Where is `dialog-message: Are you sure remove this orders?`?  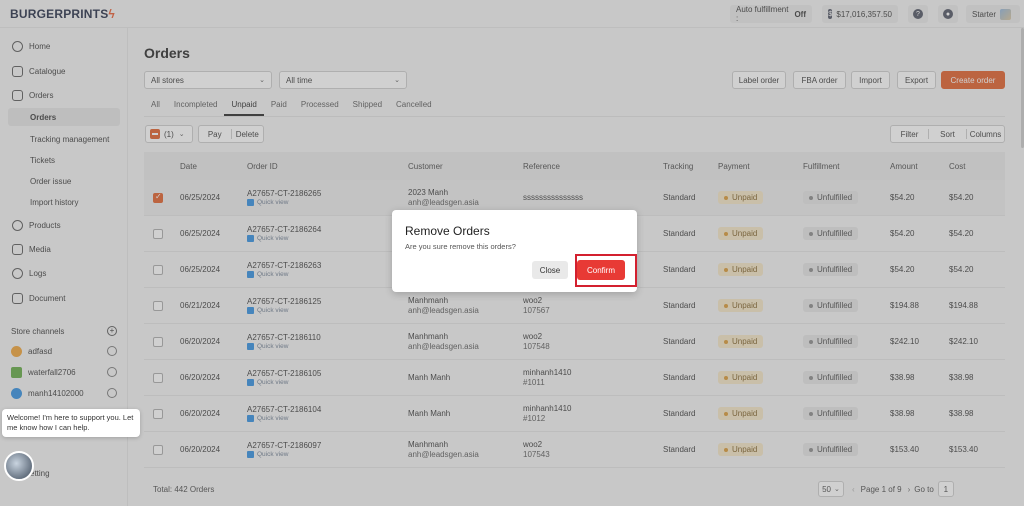 dialog-message: Are you sure remove this orders? is located at coordinates (460, 246).